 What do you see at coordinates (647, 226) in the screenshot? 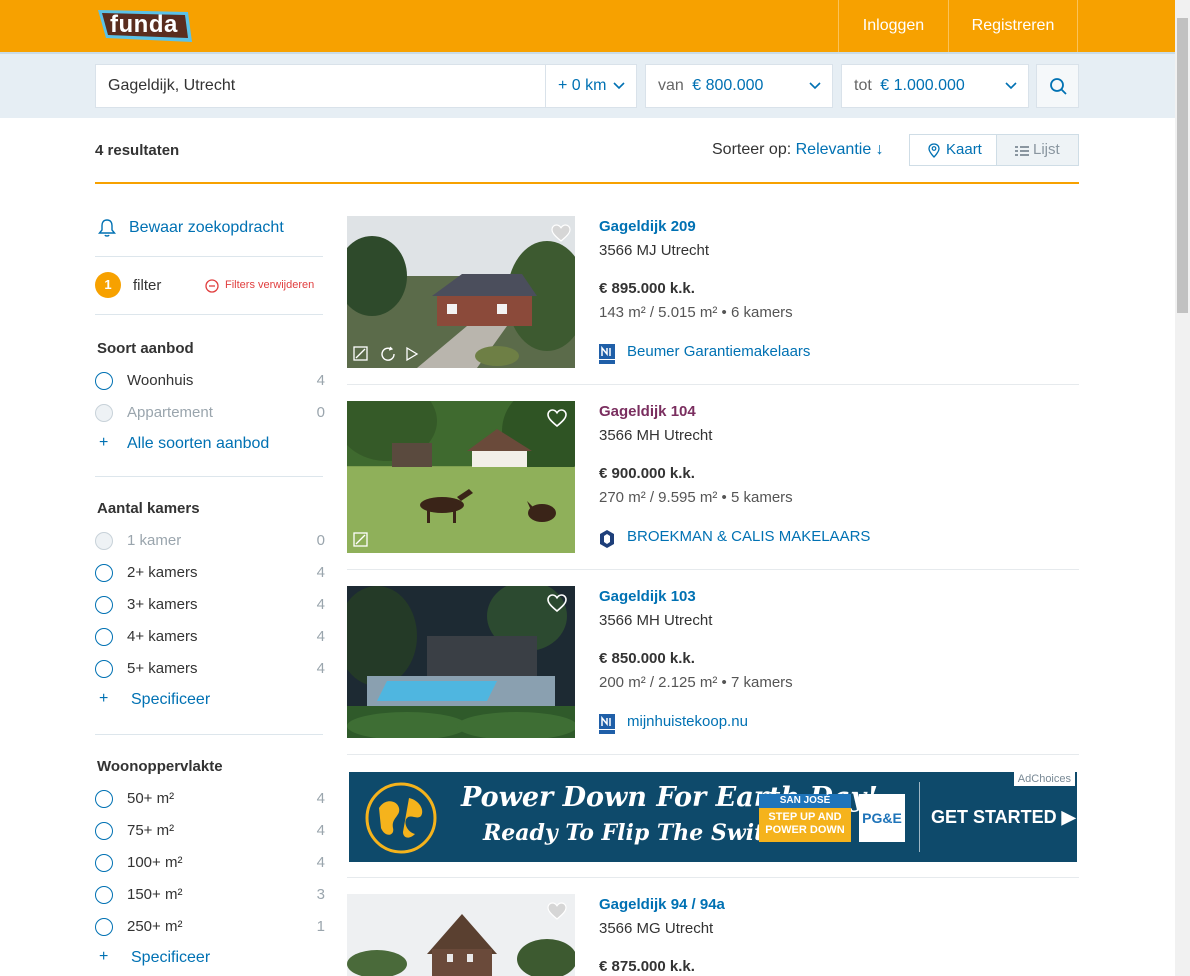
I see `listing-title: Gageldijk 209` at bounding box center [647, 226].